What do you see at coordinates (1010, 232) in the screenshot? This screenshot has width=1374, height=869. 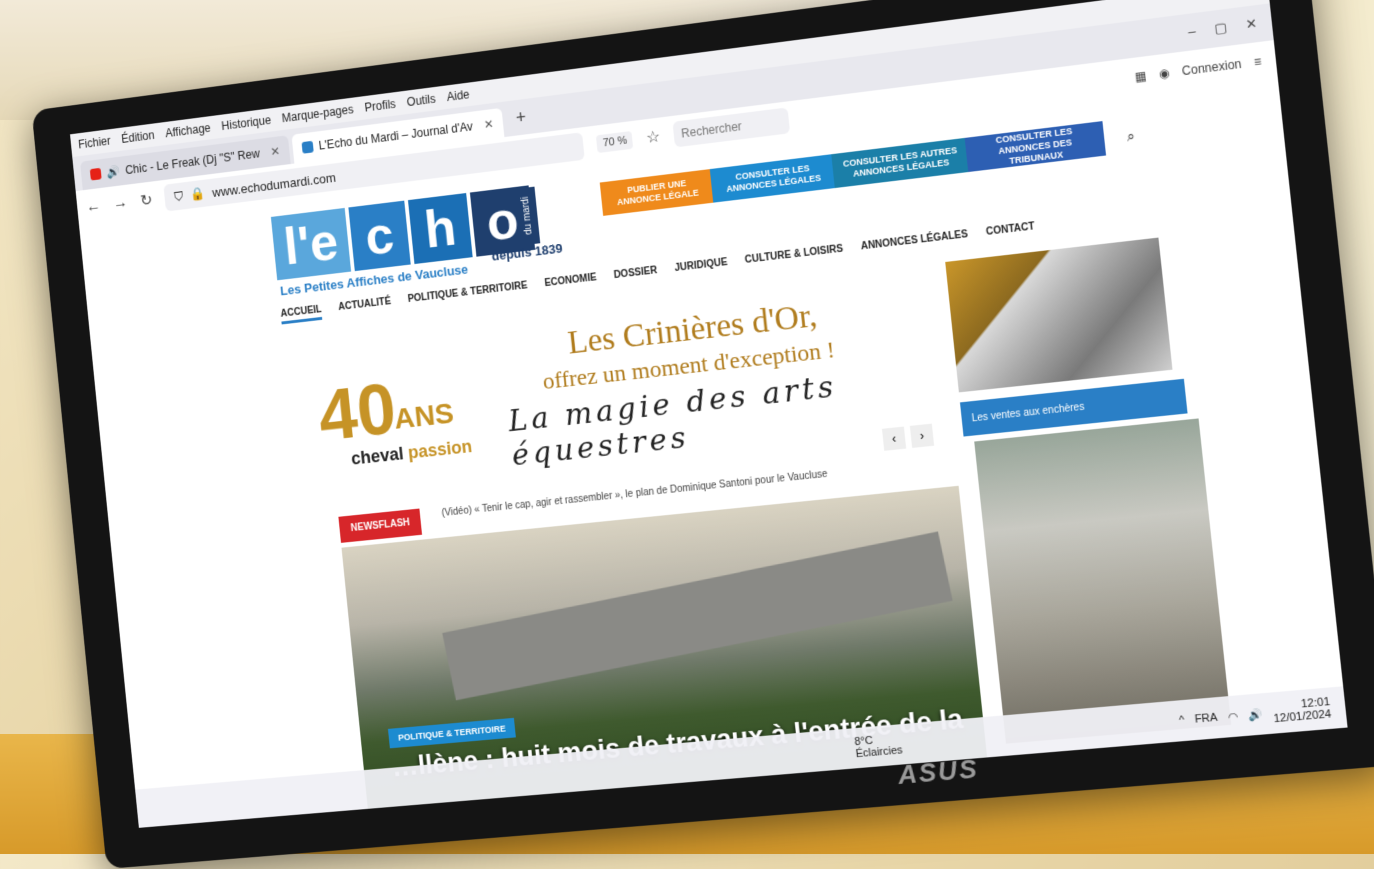 I see `nav-contact: CONTACT` at bounding box center [1010, 232].